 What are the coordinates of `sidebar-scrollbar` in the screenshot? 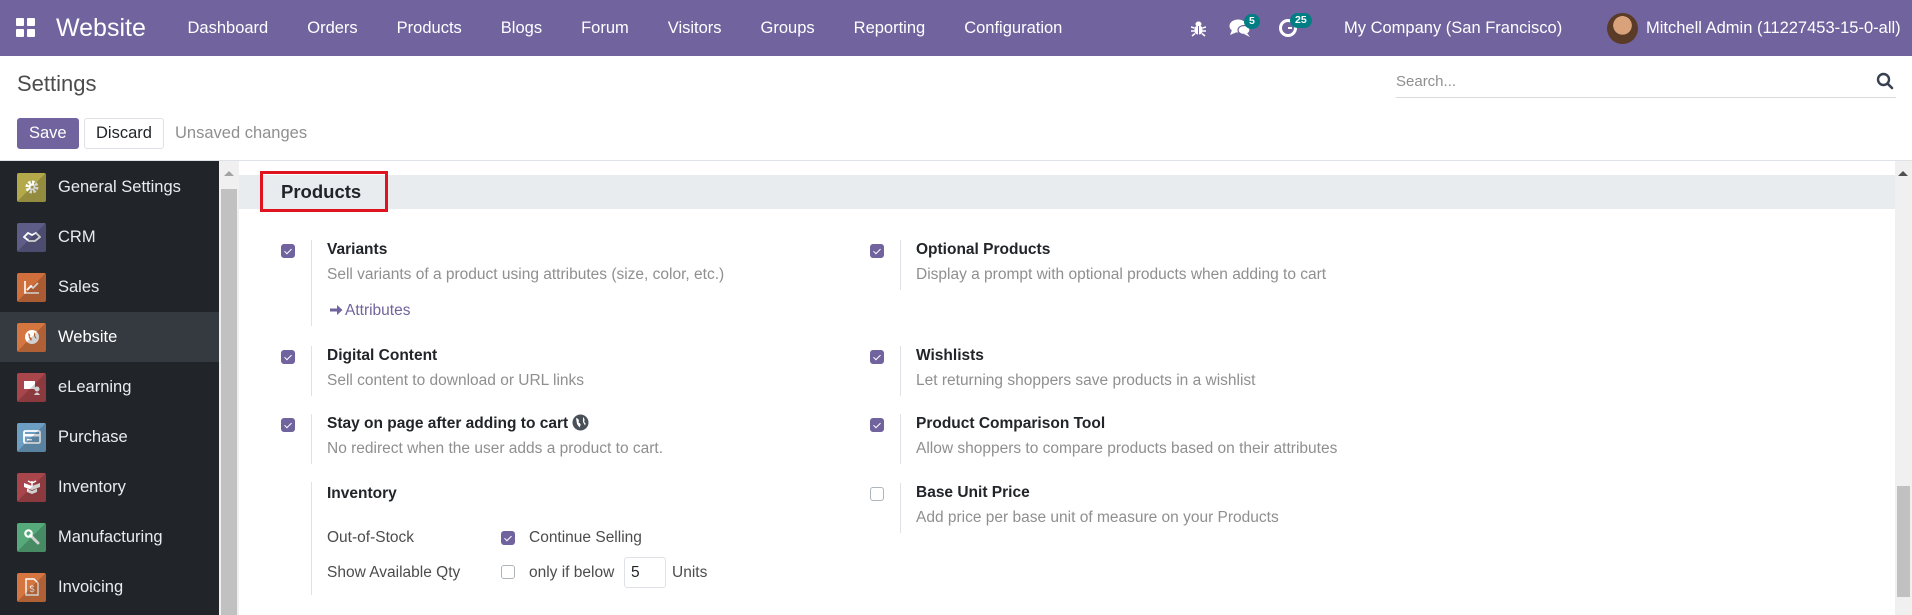 It's located at (229, 388).